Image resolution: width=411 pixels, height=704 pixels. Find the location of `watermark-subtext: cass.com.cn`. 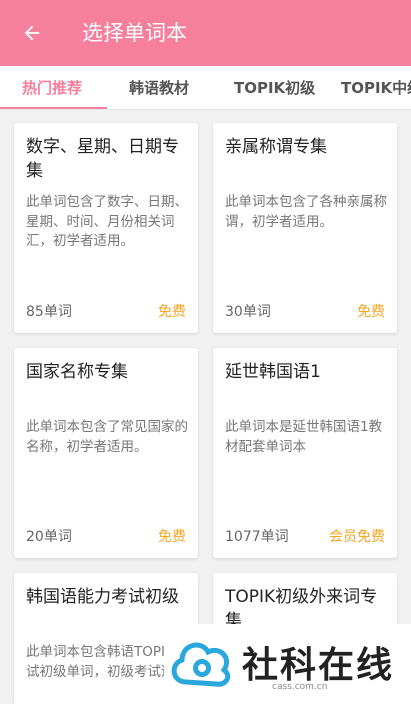

watermark-subtext: cass.com.cn is located at coordinates (300, 687).